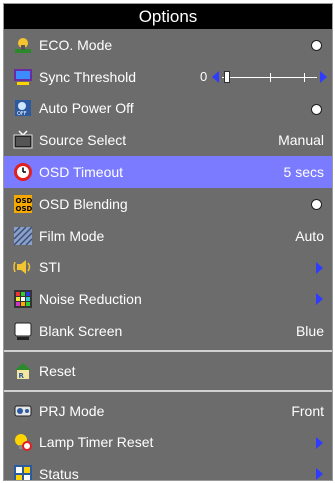 The image size is (335, 483). Describe the element at coordinates (168, 331) in the screenshot. I see `menu-item-blank-screen: Blank Screen Blue` at that location.